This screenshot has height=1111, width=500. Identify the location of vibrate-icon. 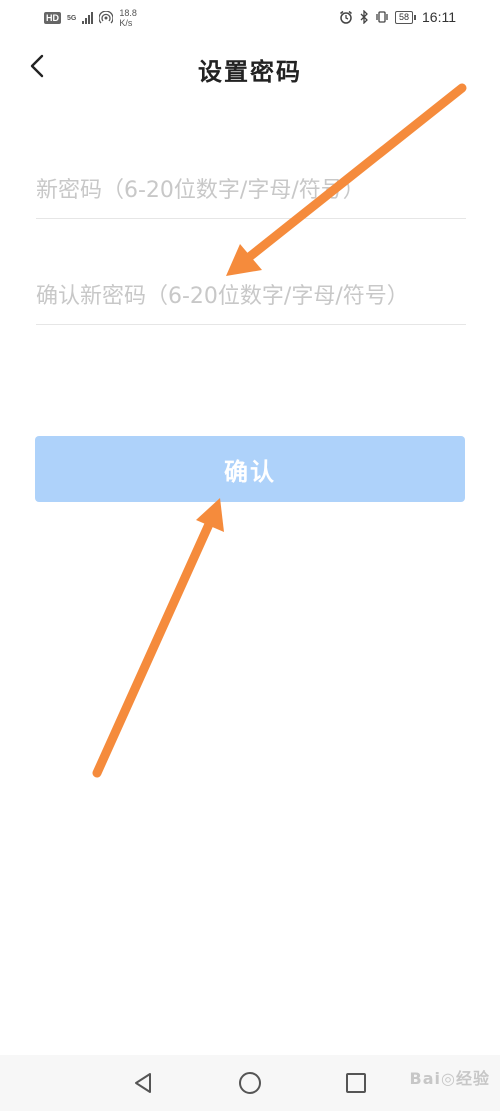
(382, 17).